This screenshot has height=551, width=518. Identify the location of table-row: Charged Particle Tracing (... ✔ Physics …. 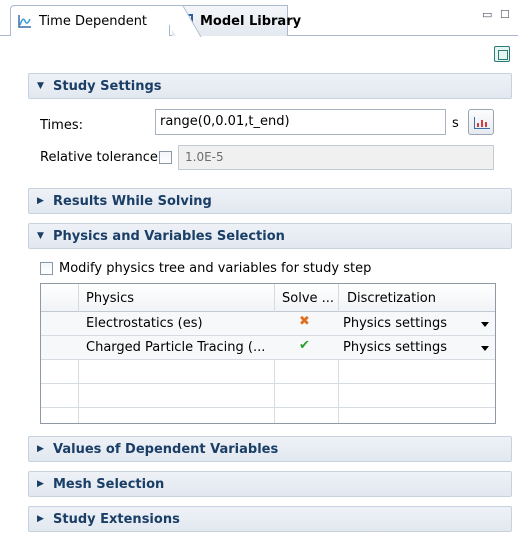
(268, 348).